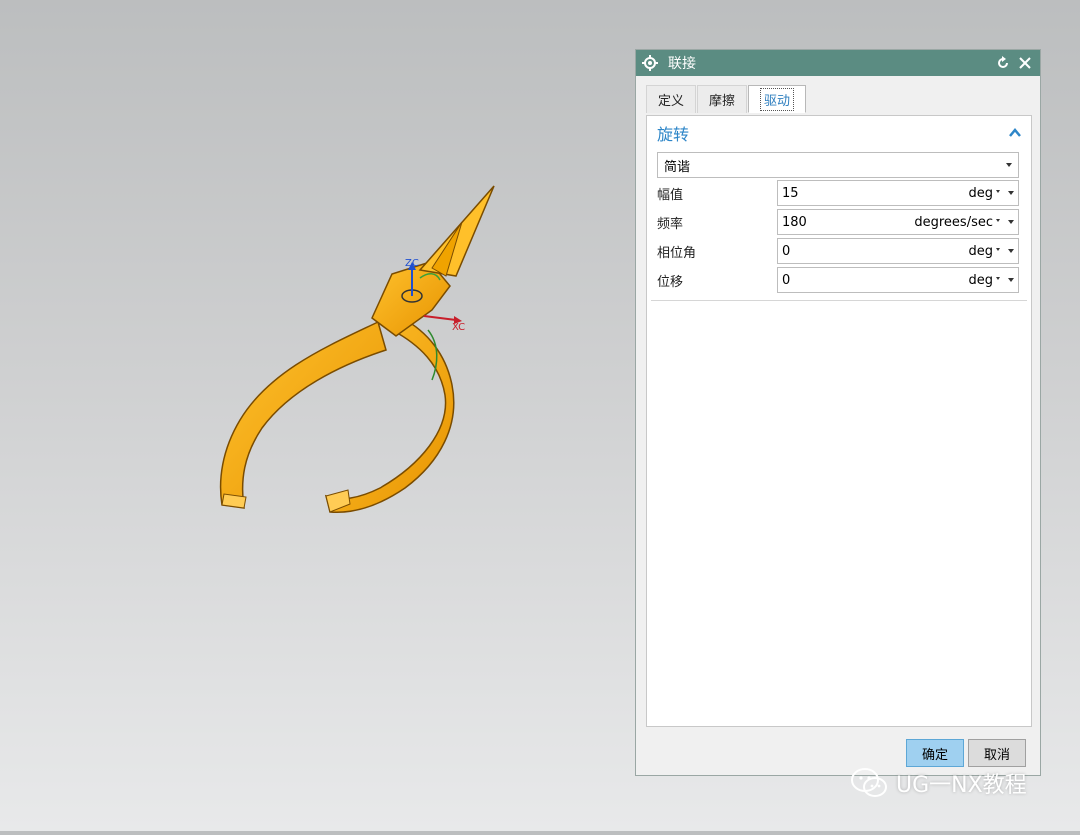 This screenshot has height=835, width=1080. Describe the element at coordinates (1015, 133) in the screenshot. I see `chevron-up-icon` at that location.